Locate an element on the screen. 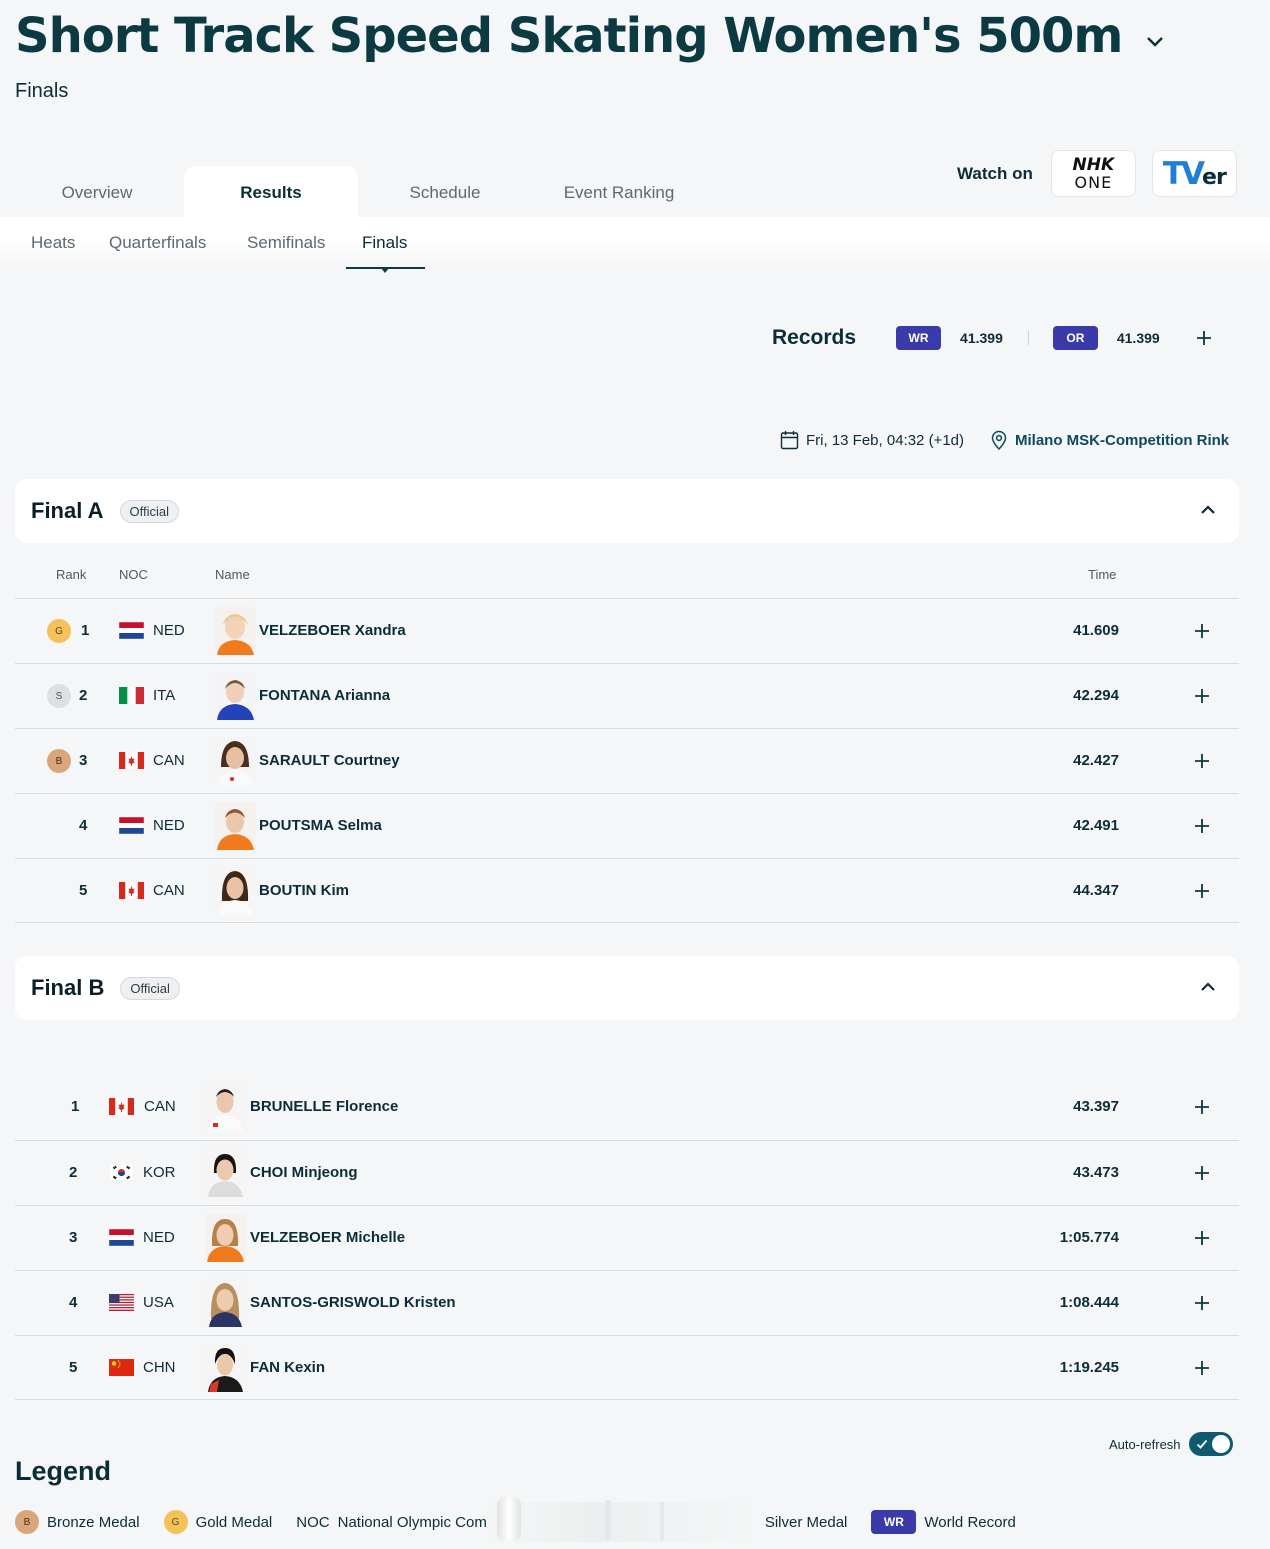  or-badge: OR is located at coordinates (1075, 338).